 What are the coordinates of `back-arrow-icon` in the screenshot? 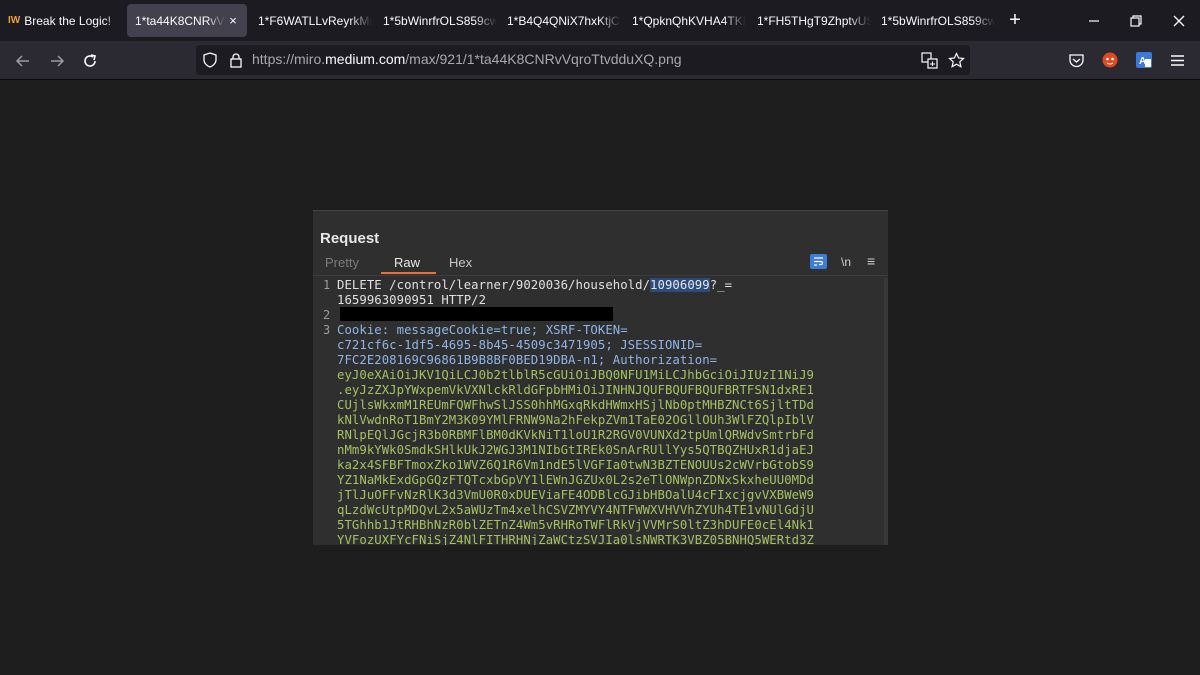 It's located at (23, 61).